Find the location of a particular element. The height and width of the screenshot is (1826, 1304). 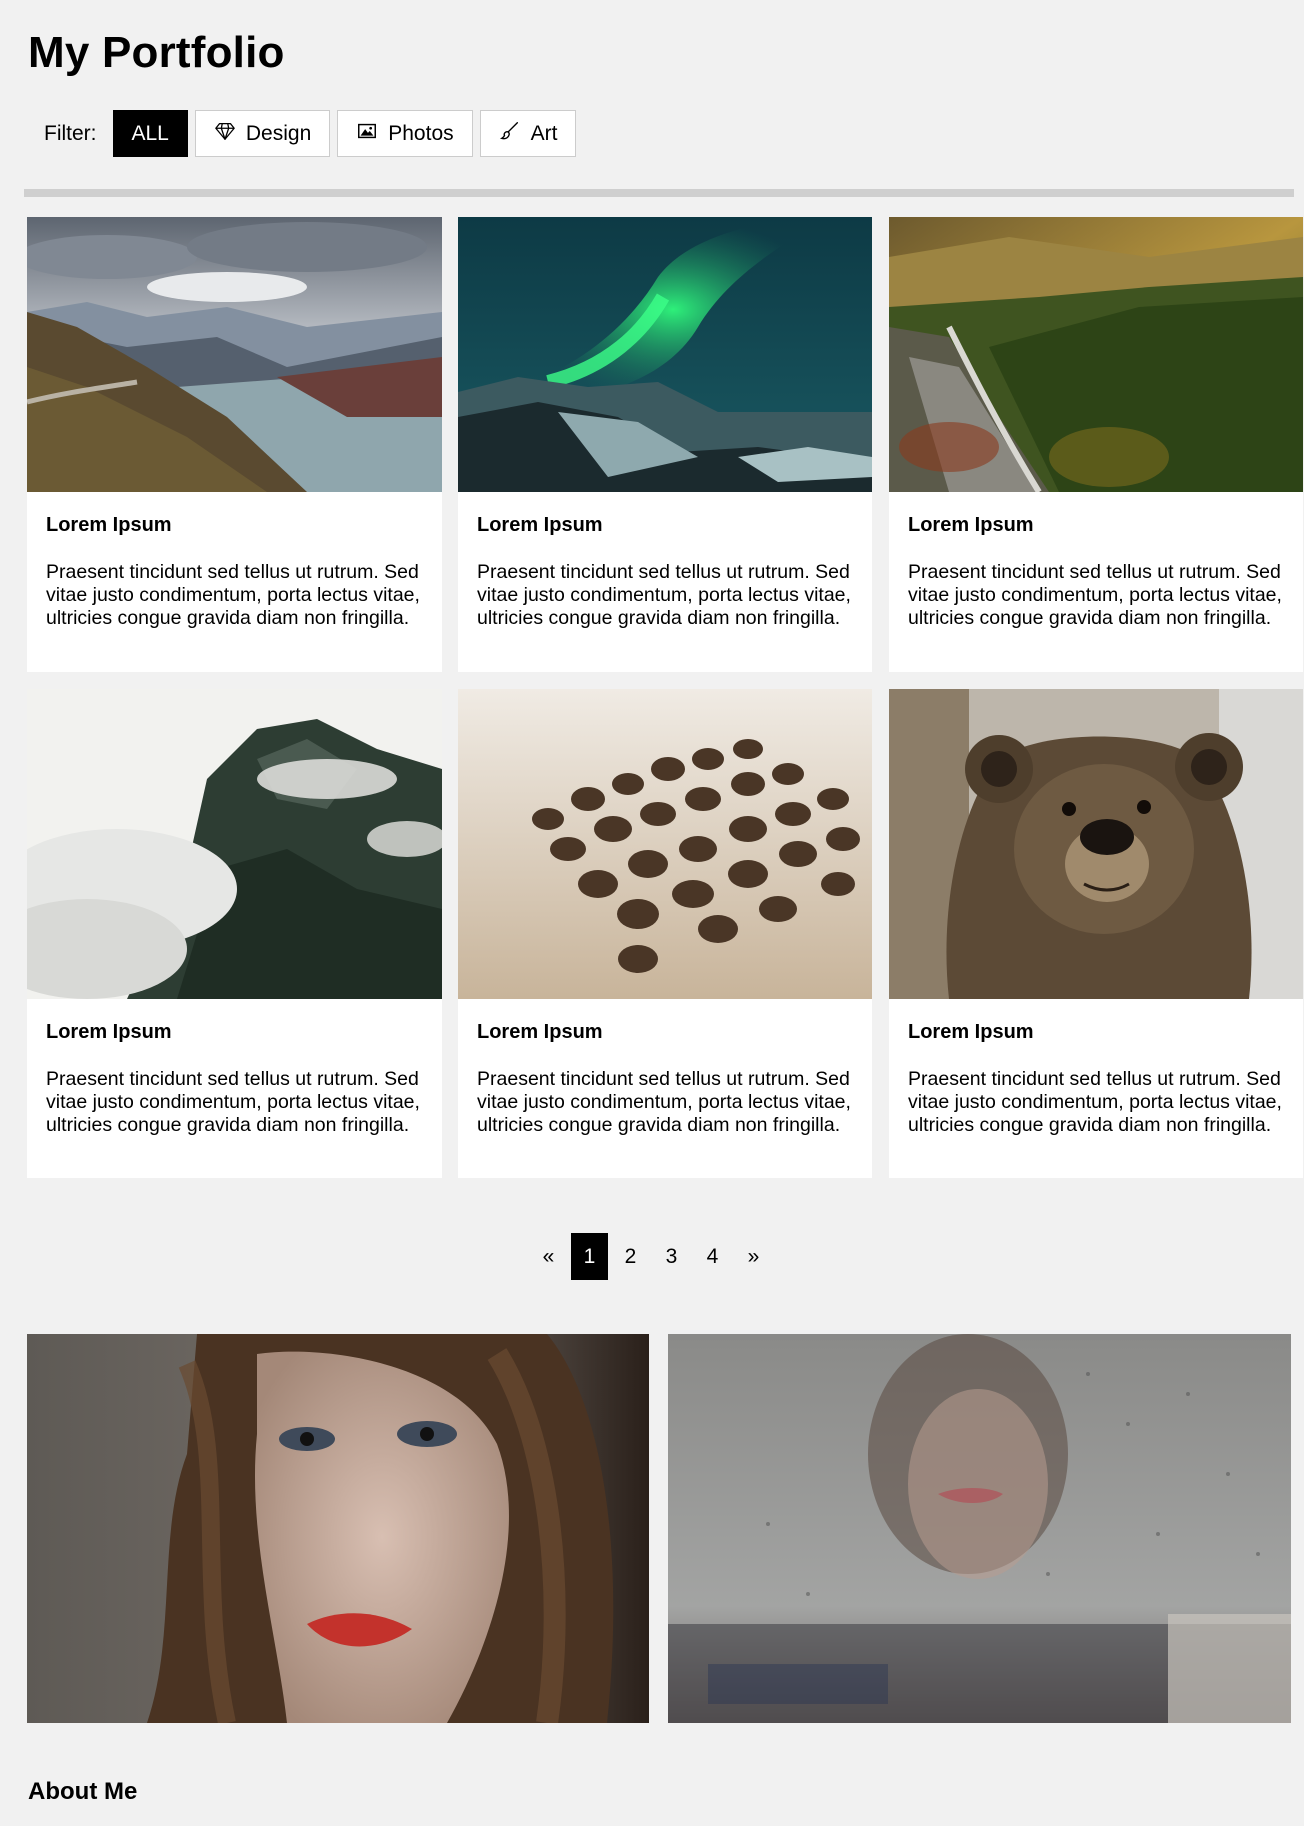

portrait-image-woman-red-lips is located at coordinates (338, 1528).